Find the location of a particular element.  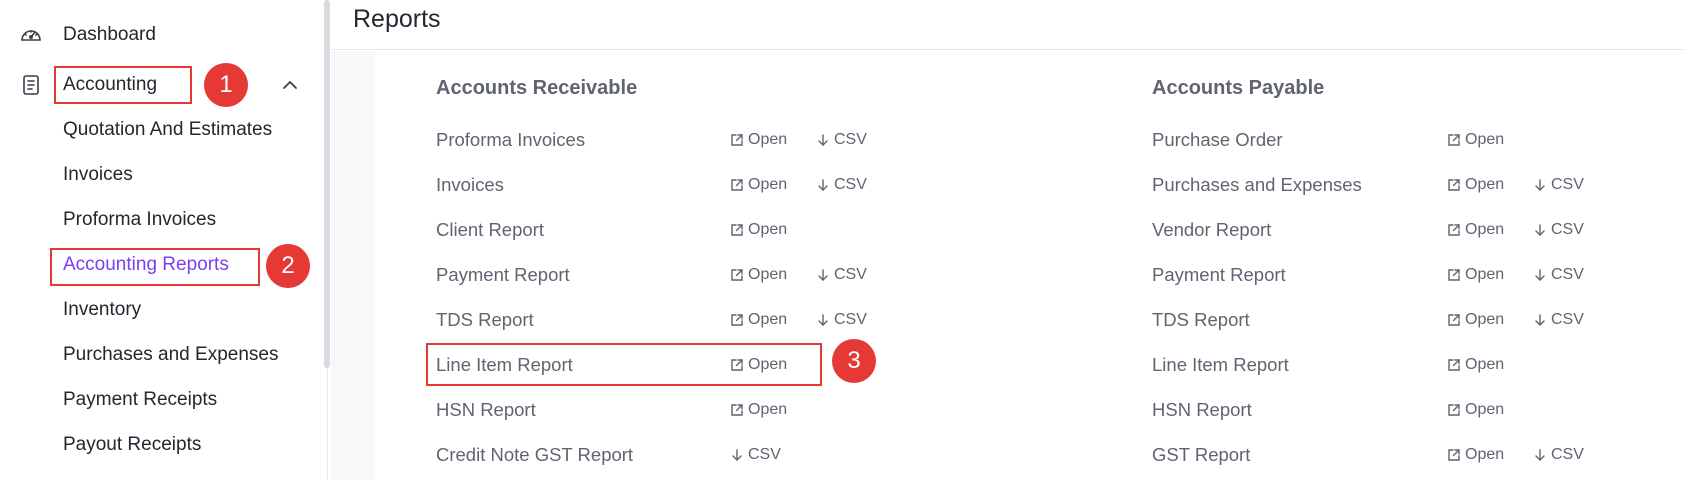

annotation-box-accounting-reports is located at coordinates (155, 267).